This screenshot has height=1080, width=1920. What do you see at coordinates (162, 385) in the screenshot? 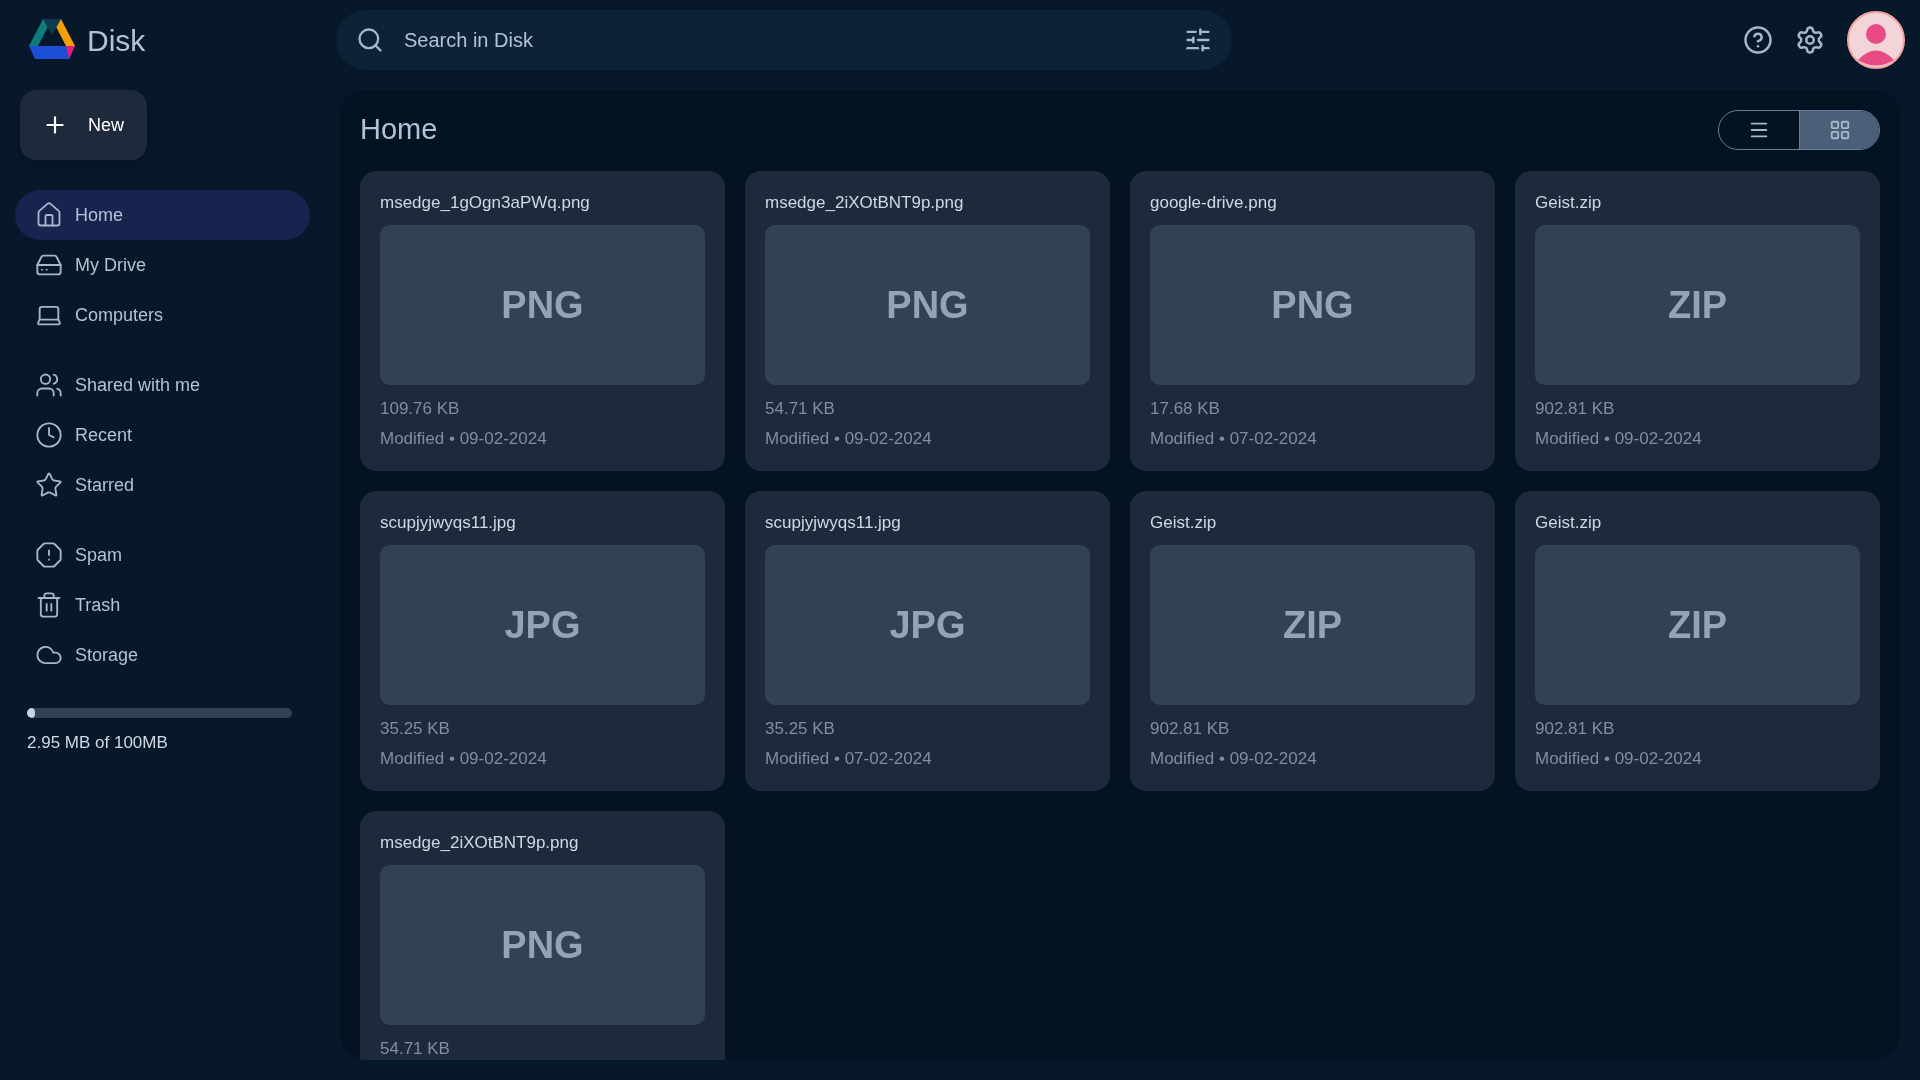
I see `nav-item: Shared with me` at bounding box center [162, 385].